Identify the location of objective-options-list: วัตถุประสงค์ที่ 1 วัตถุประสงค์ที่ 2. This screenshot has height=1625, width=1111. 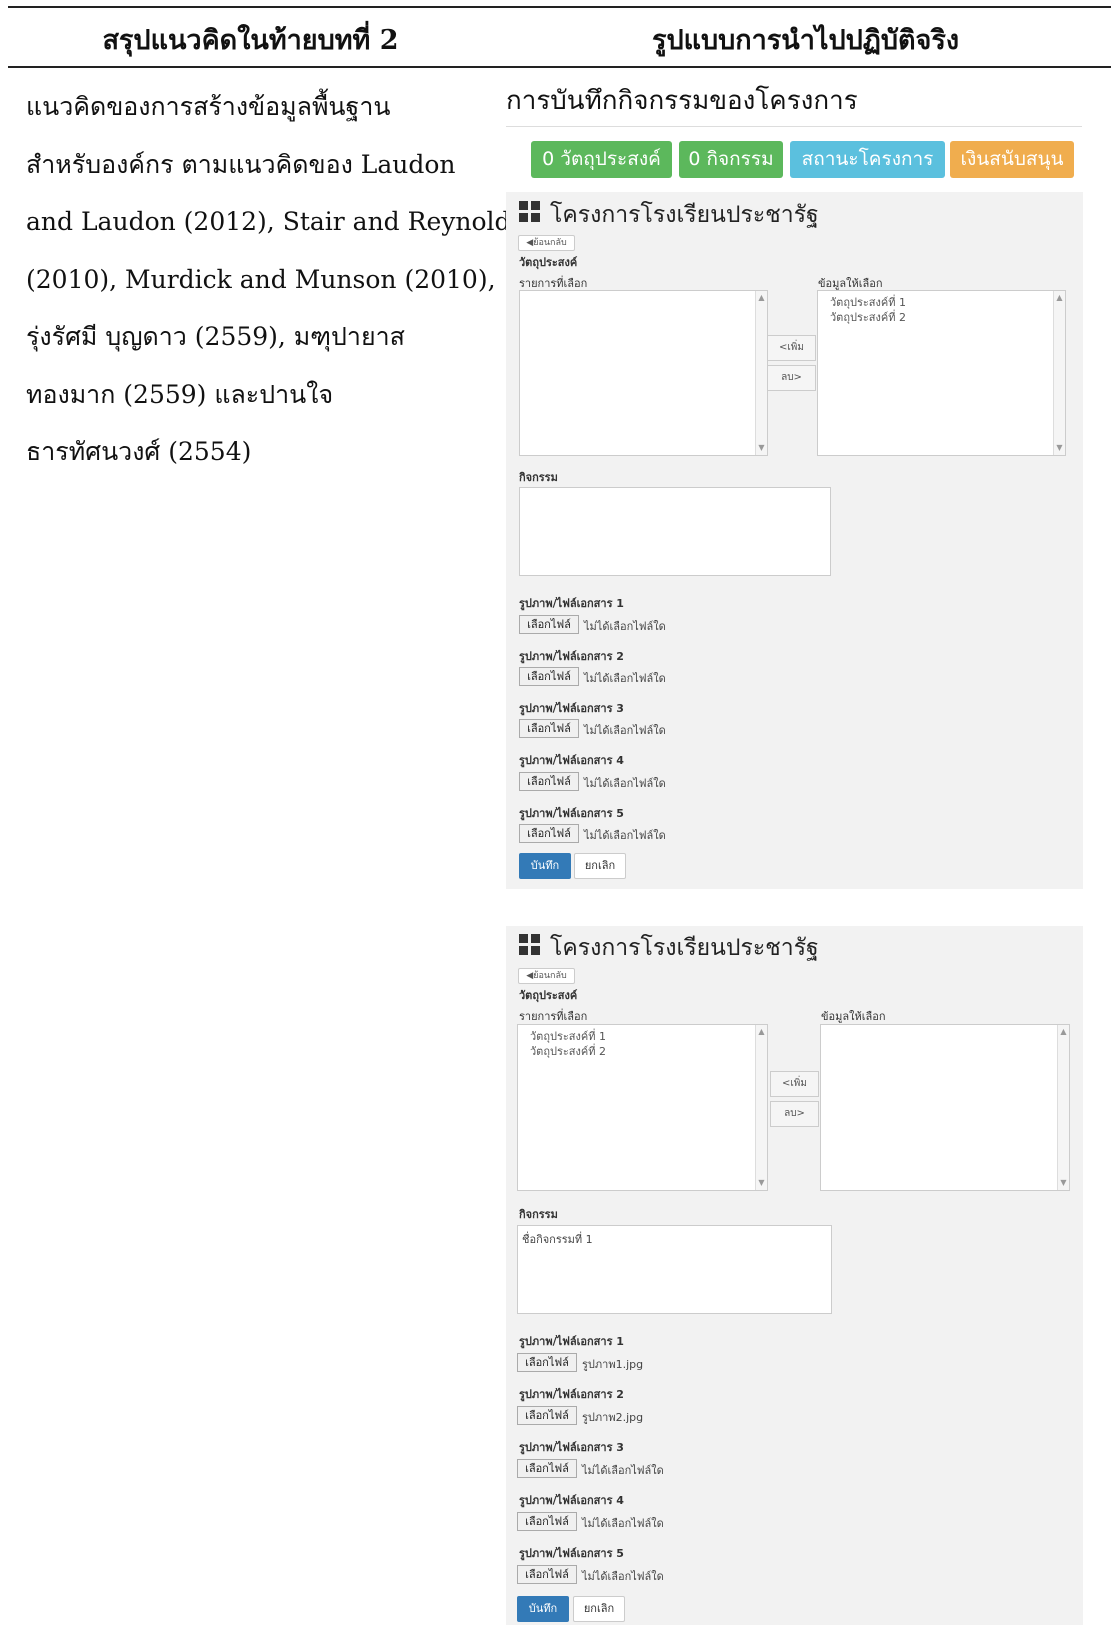
(941, 373).